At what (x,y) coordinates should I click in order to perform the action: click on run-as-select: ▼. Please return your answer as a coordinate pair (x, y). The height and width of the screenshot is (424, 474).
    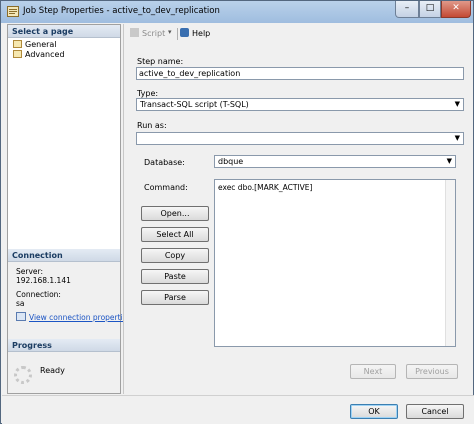
    Looking at the image, I should click on (300, 138).